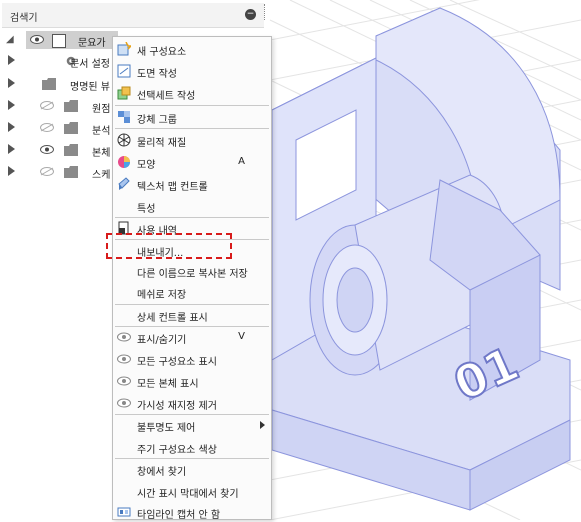  What do you see at coordinates (124, 71) in the screenshot?
I see `drawing-icon` at bounding box center [124, 71].